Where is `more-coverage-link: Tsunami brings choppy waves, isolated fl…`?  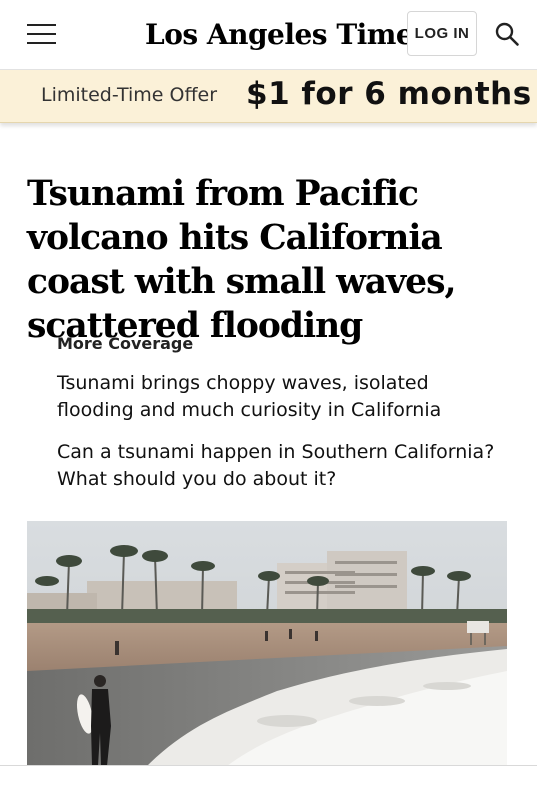 more-coverage-link: Tsunami brings choppy waves, isolated fl… is located at coordinates (282, 397).